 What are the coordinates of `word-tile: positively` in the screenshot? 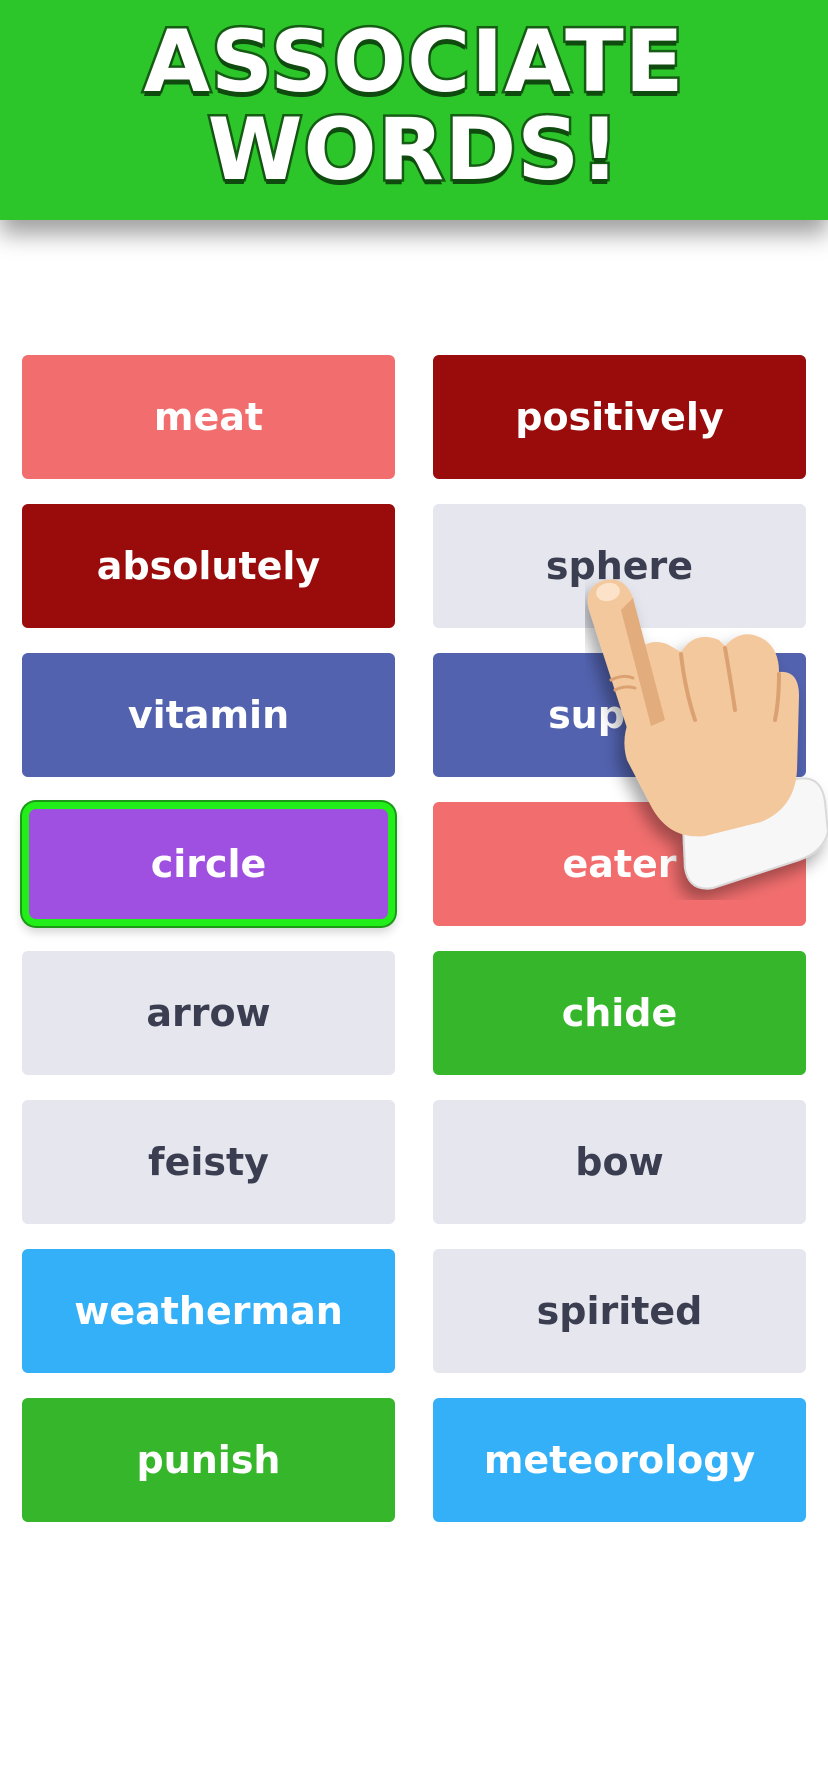 It's located at (619, 417).